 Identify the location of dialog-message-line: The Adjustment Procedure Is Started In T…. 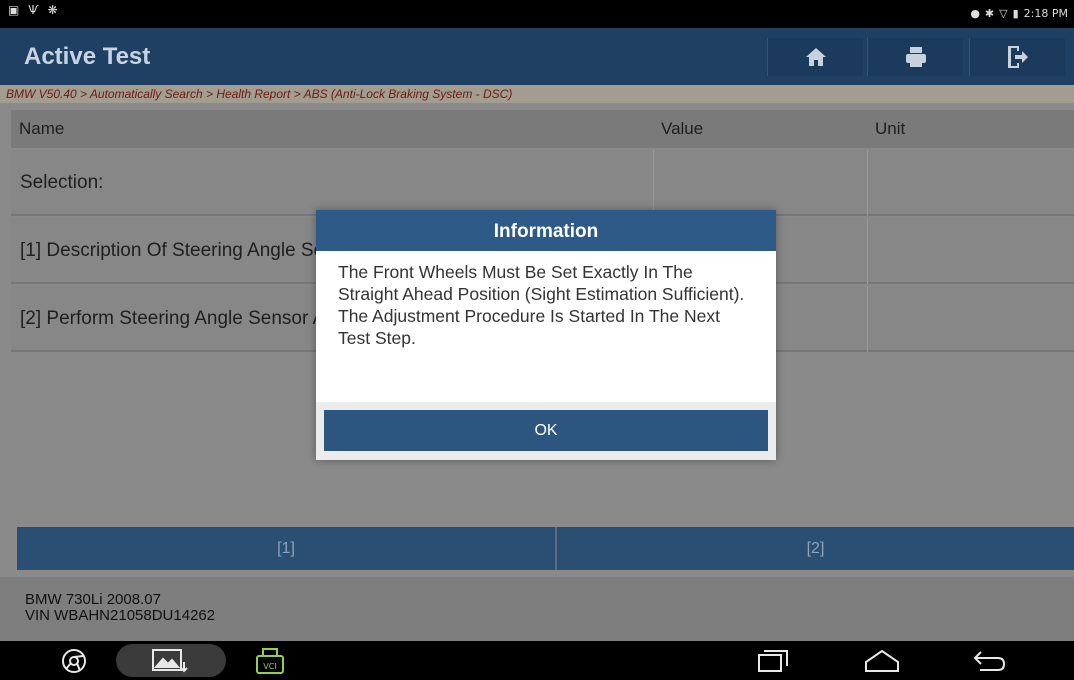
(529, 327).